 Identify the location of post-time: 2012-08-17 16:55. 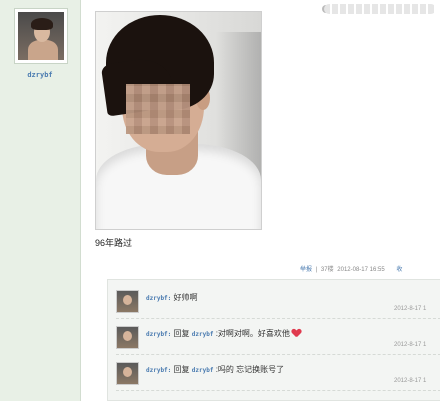
(361, 270).